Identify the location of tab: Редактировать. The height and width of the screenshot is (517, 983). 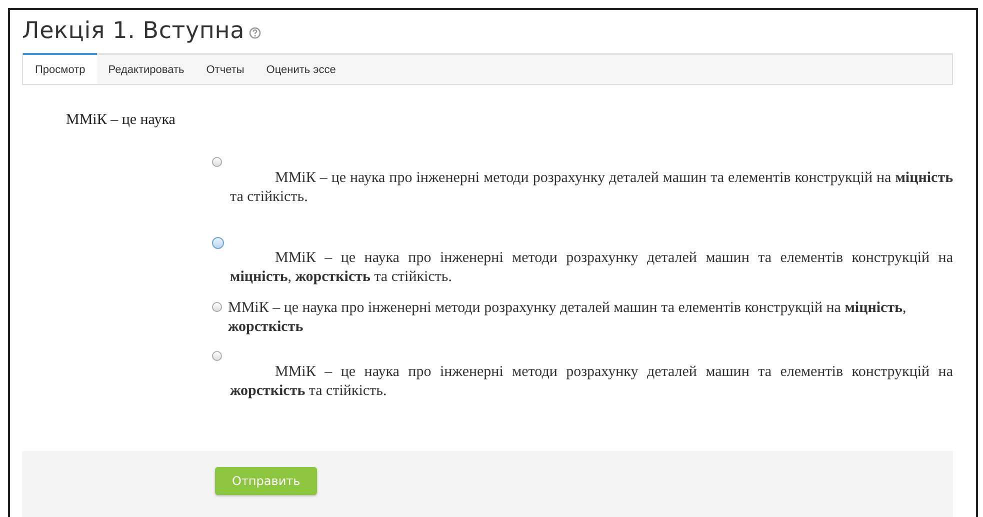
(146, 68).